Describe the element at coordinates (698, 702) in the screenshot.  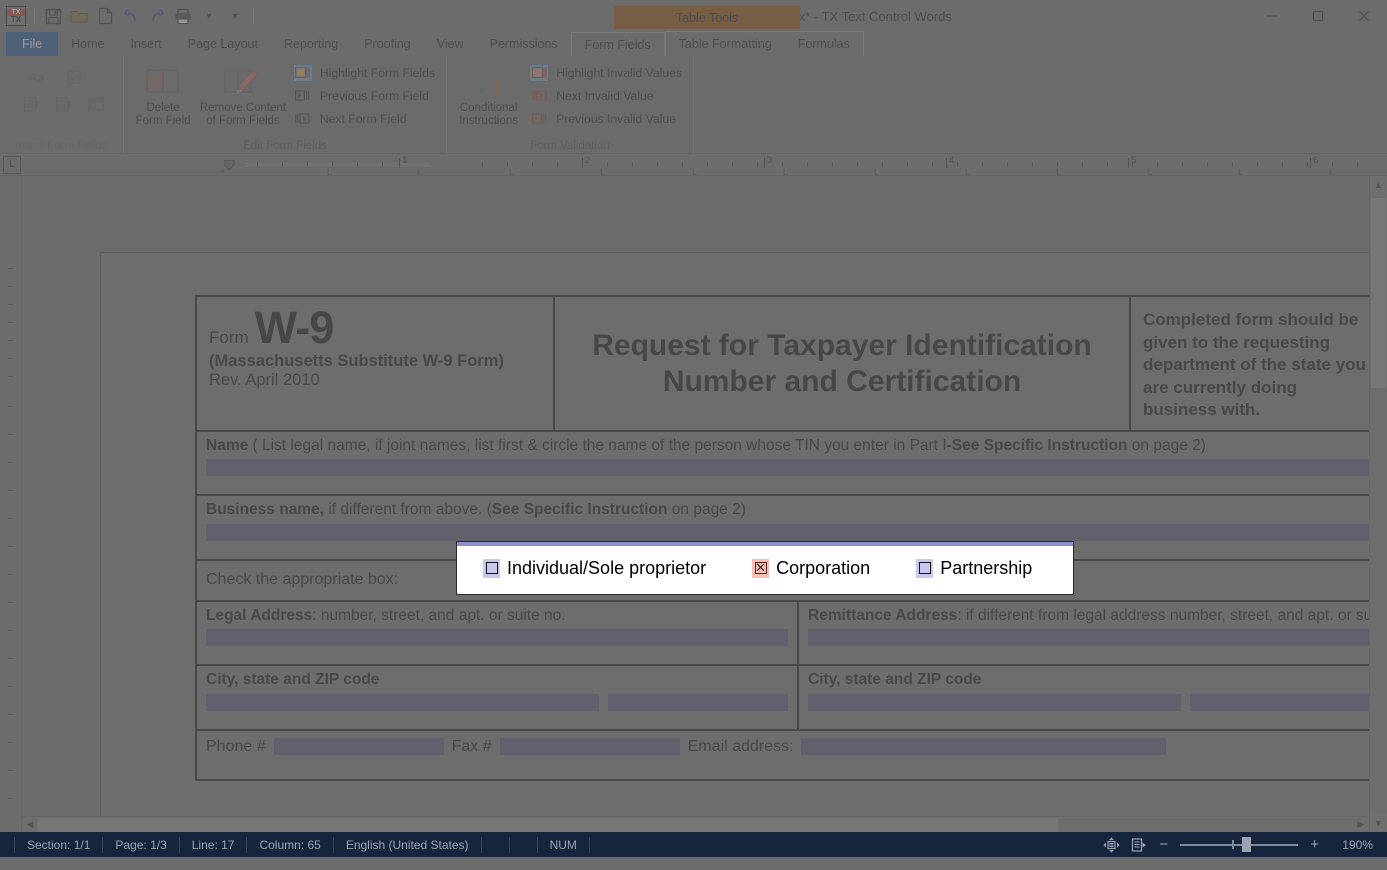
I see `legal-zip-form-field` at that location.